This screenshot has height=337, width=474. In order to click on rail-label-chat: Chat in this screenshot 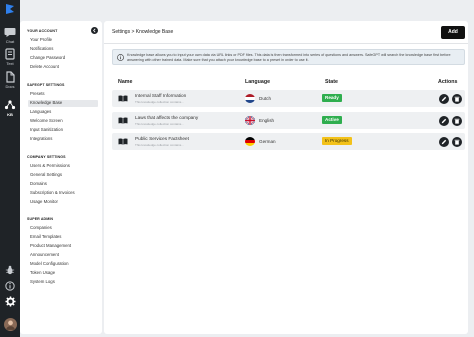, I will do `click(10, 41)`.